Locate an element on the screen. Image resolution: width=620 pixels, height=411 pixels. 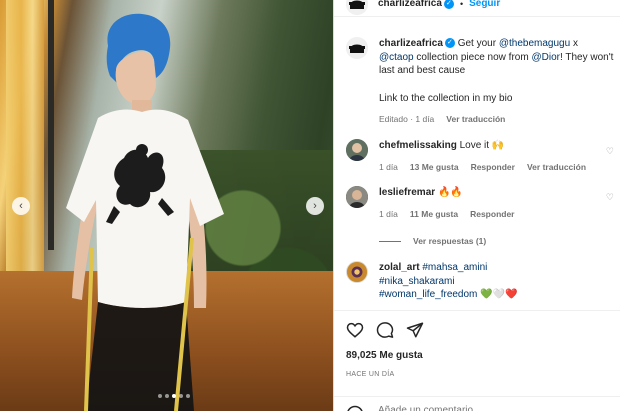
caption-edited-time: Editado · 1 día is located at coordinates (407, 119).